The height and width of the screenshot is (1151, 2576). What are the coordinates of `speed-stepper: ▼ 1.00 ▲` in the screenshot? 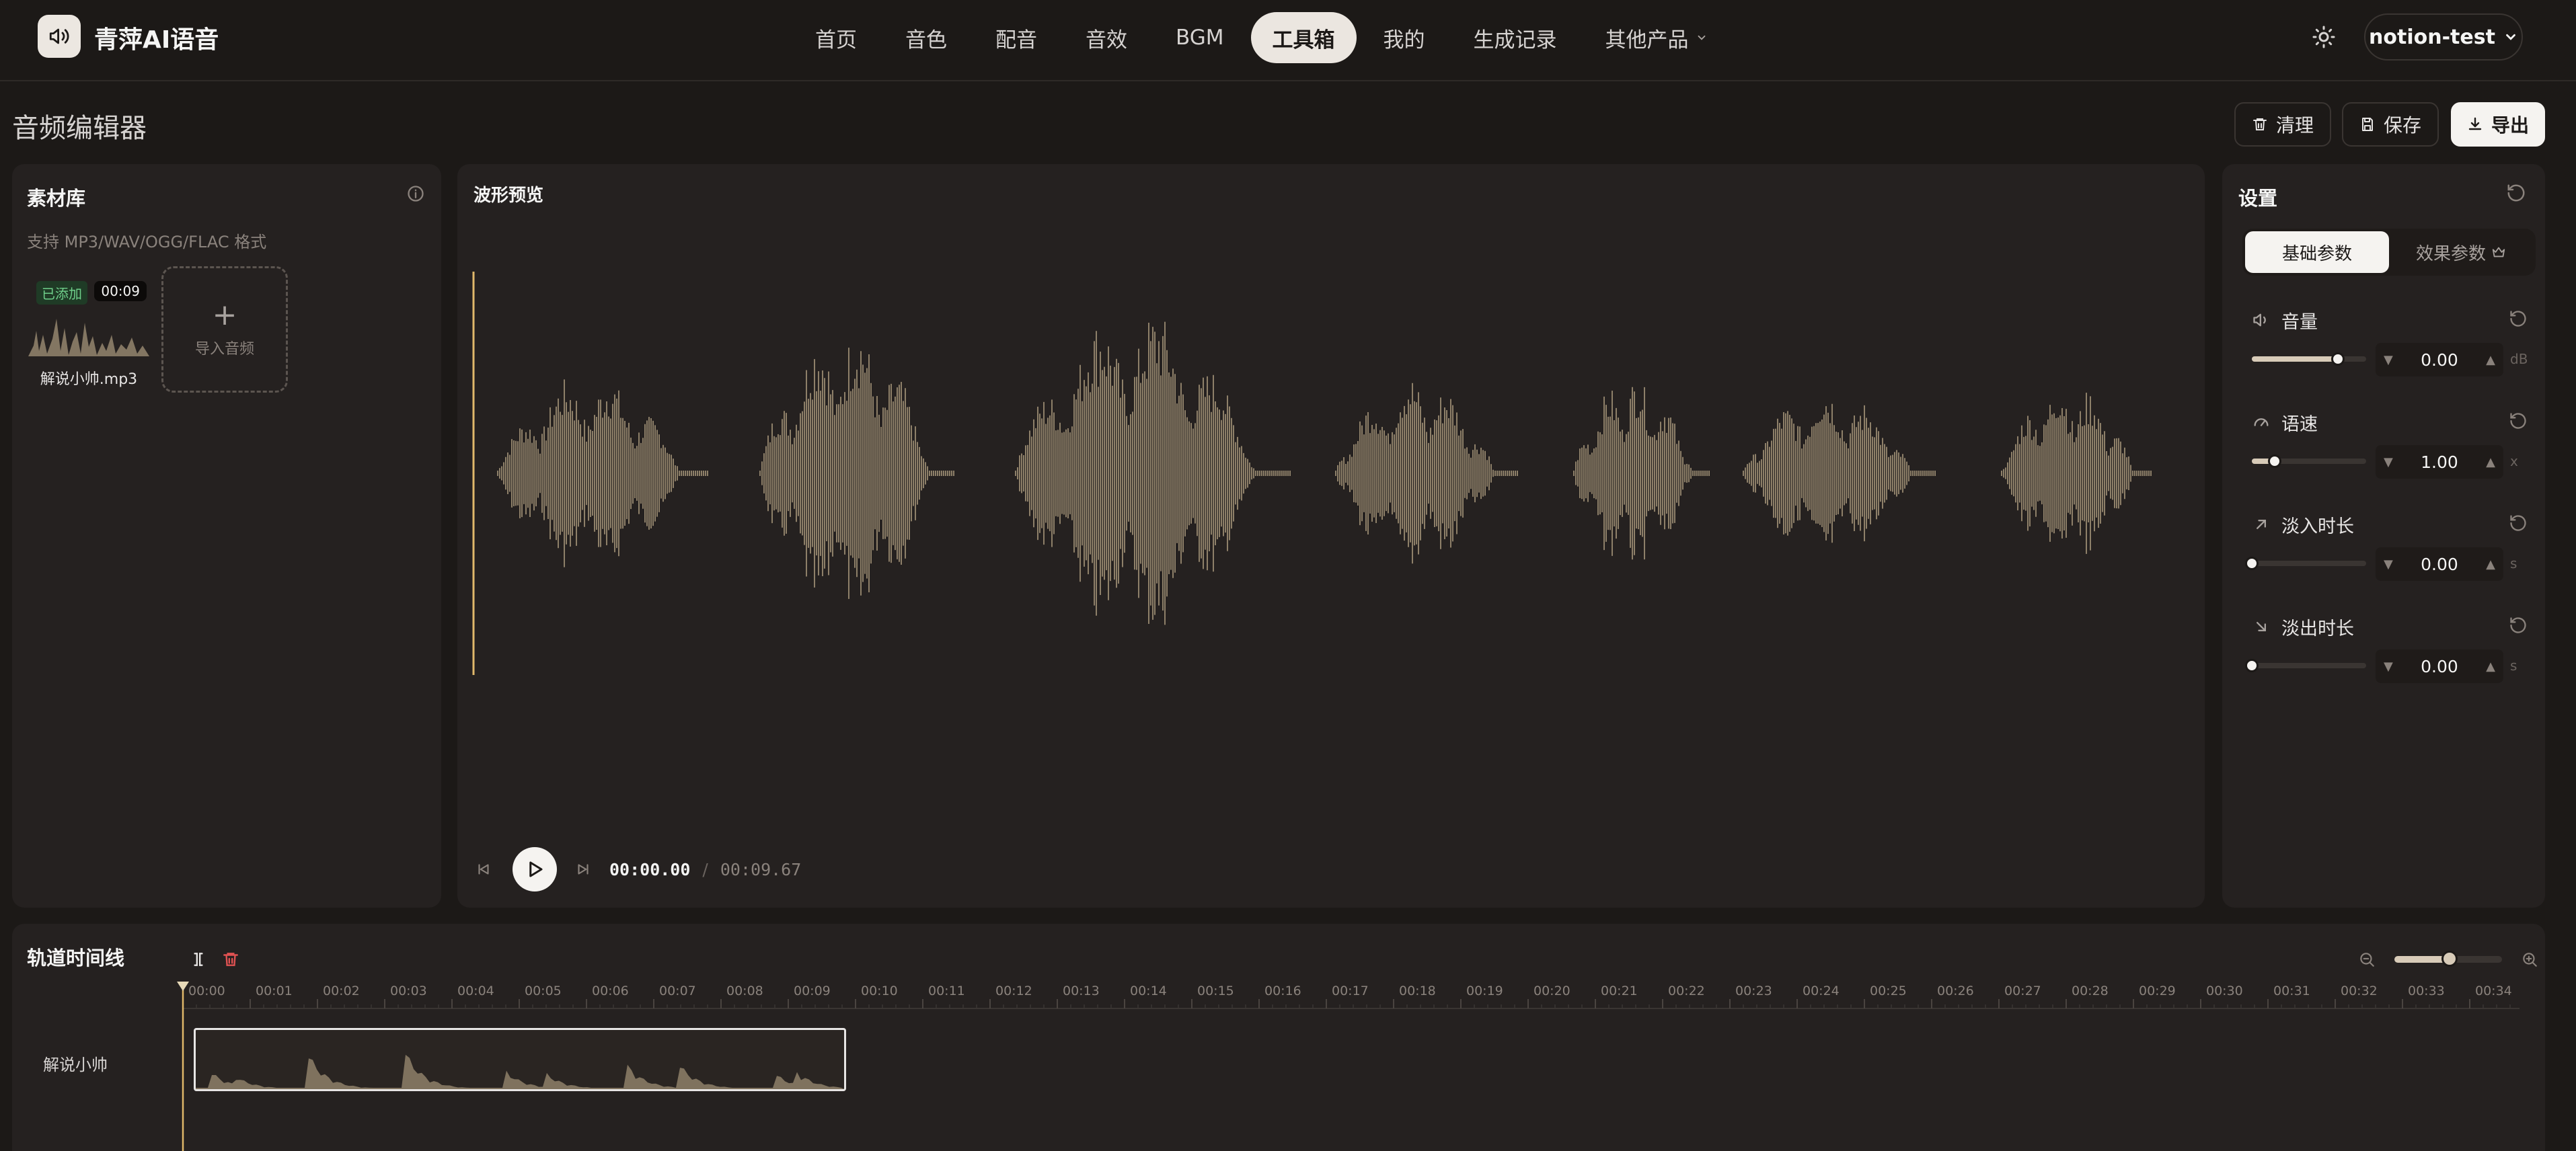 It's located at (2439, 462).